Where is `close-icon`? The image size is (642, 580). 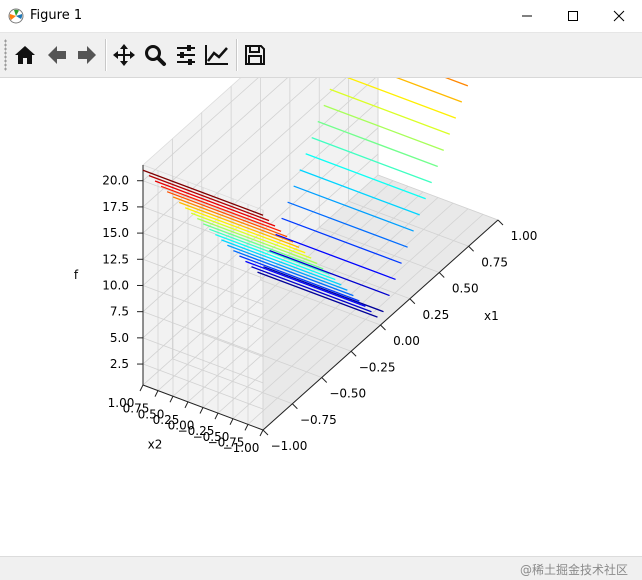 close-icon is located at coordinates (619, 16).